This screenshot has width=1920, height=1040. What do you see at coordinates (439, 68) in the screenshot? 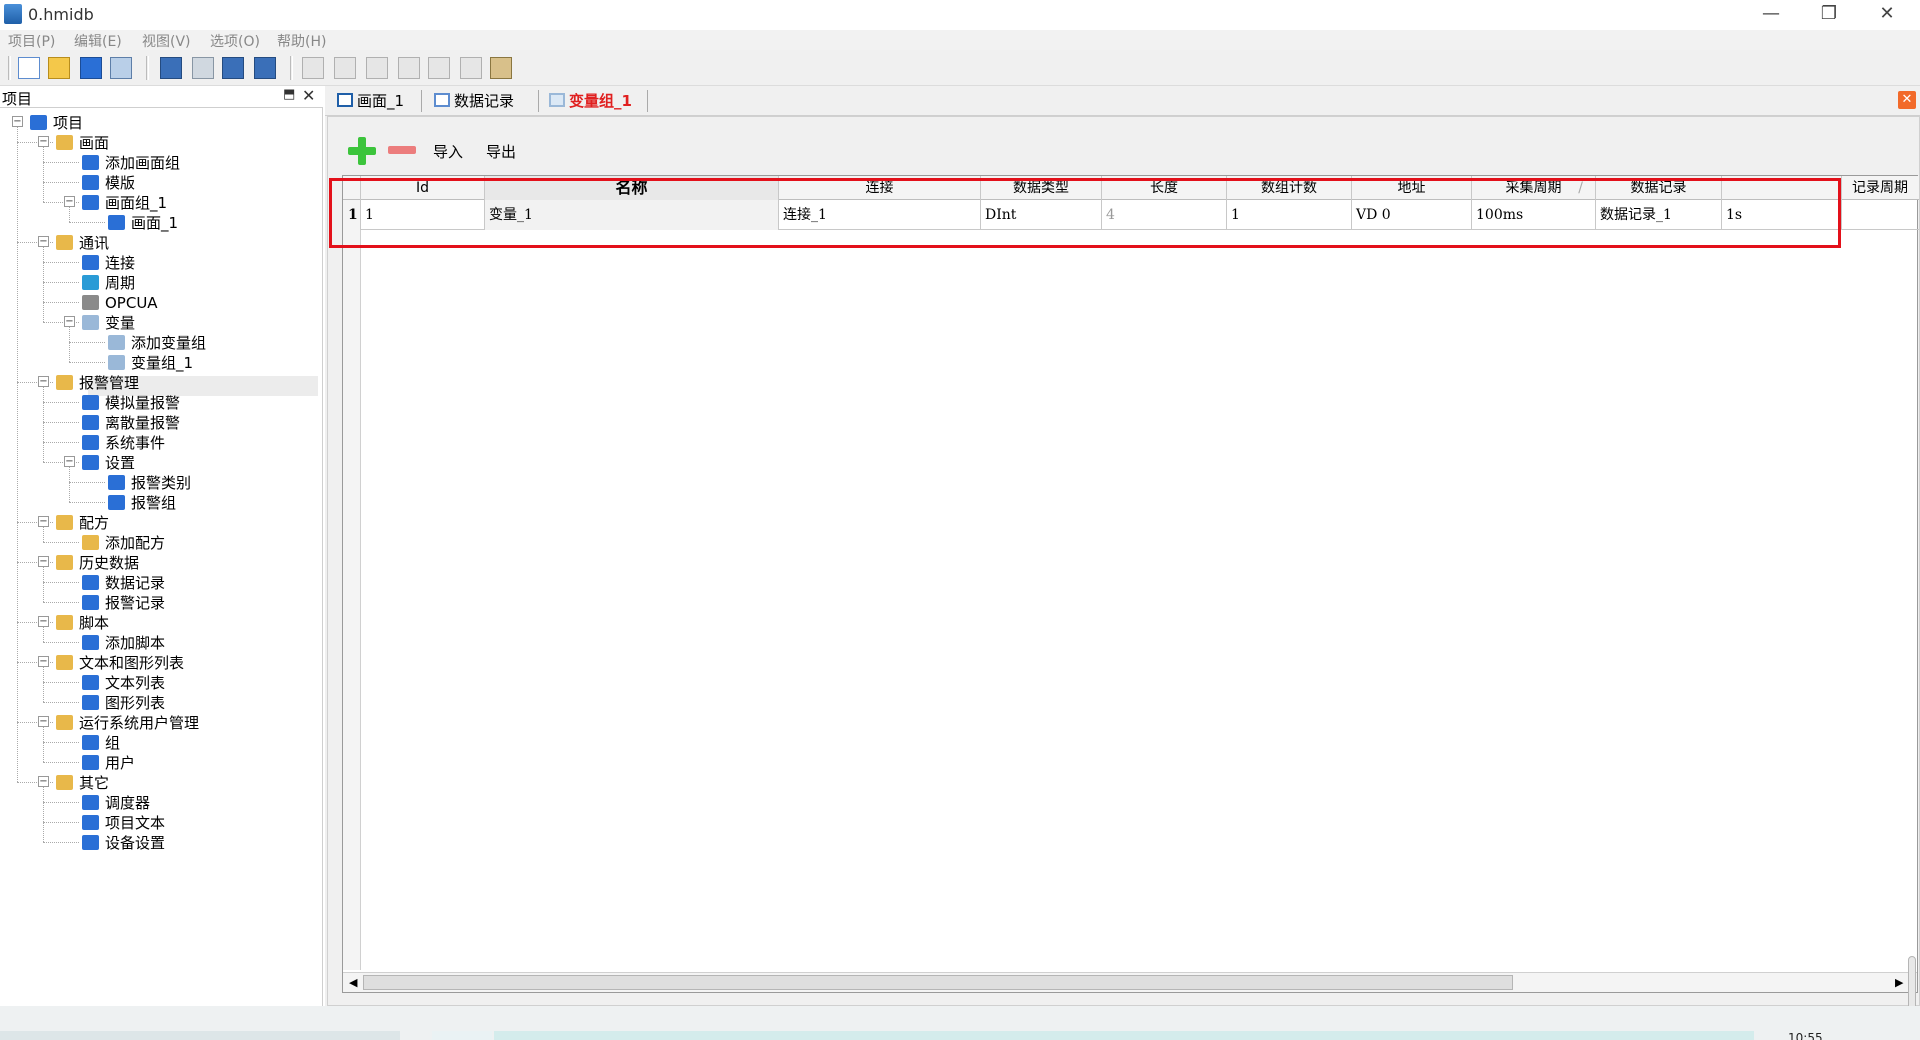
I see `paste-icon` at bounding box center [439, 68].